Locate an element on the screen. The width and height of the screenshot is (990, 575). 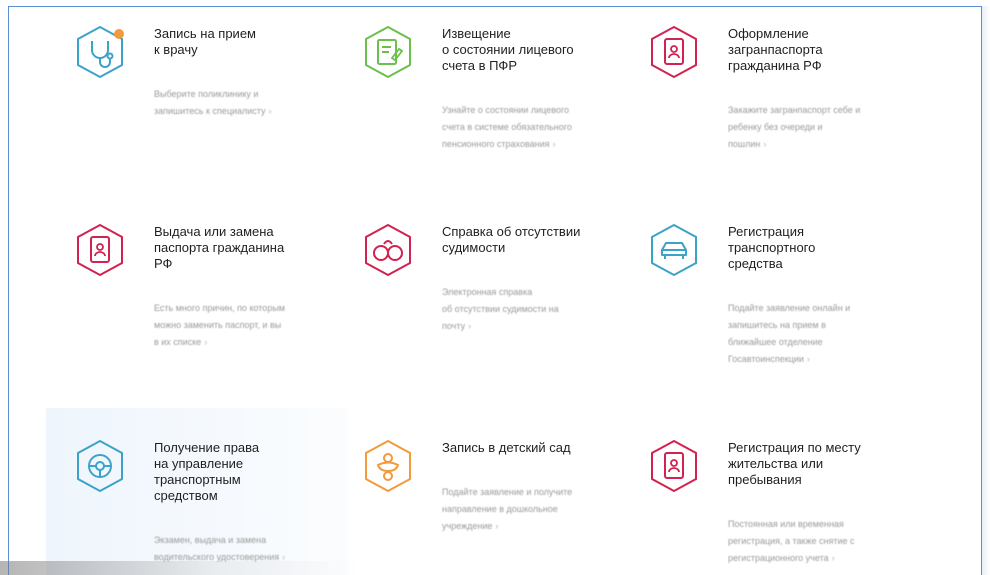
service-title: Регистрация транспортного средства is located at coordinates (823, 248).